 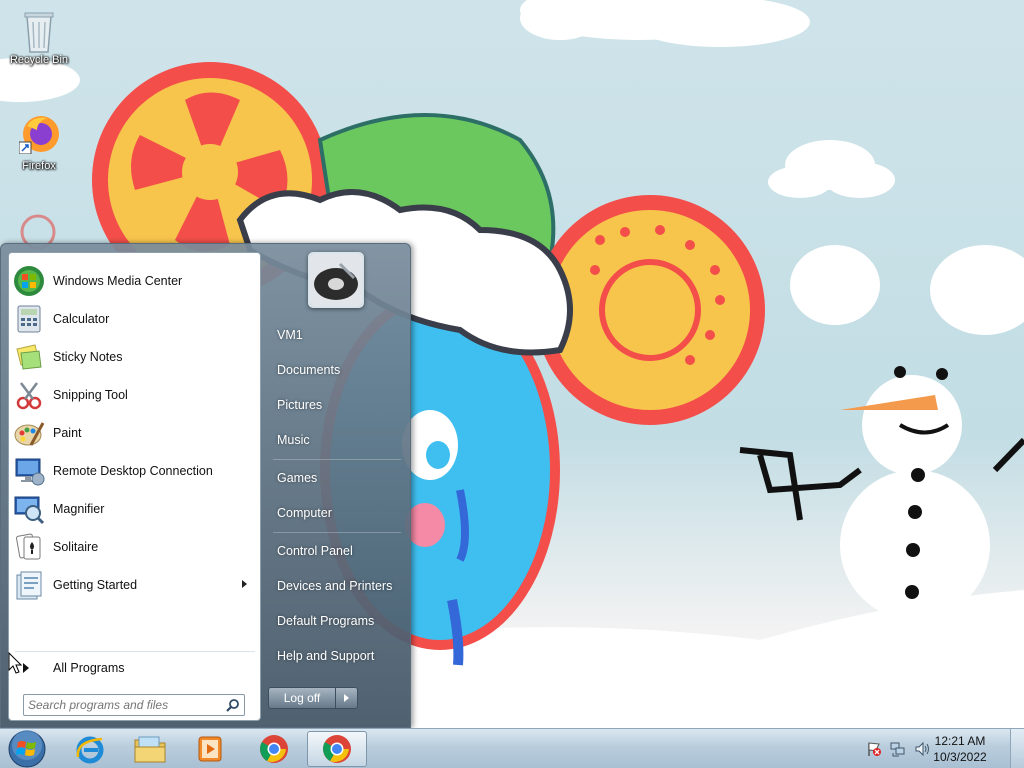 I want to click on network-icon, so click(x=898, y=750).